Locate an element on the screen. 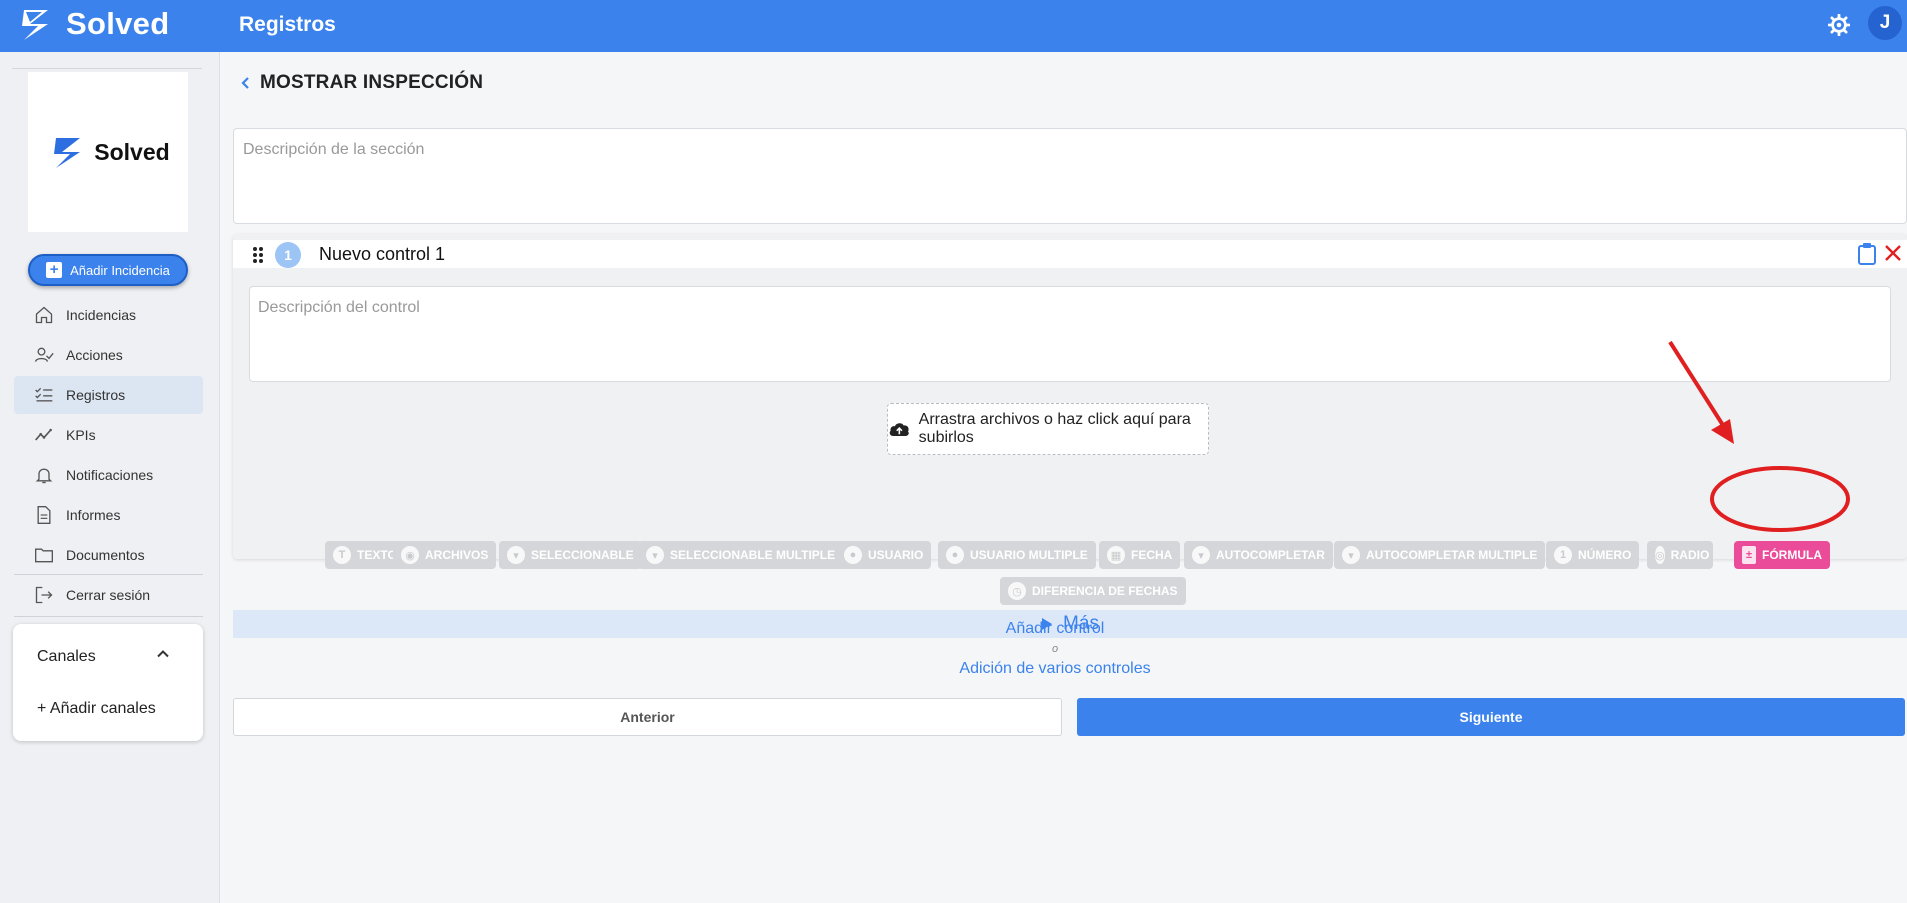 This screenshot has width=1907, height=903. text-size-icon: T is located at coordinates (342, 555).